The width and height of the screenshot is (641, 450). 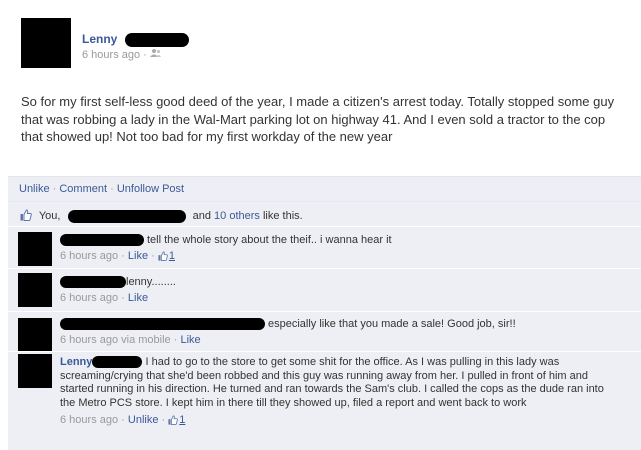 What do you see at coordinates (83, 189) in the screenshot?
I see `comment-link: Comment` at bounding box center [83, 189].